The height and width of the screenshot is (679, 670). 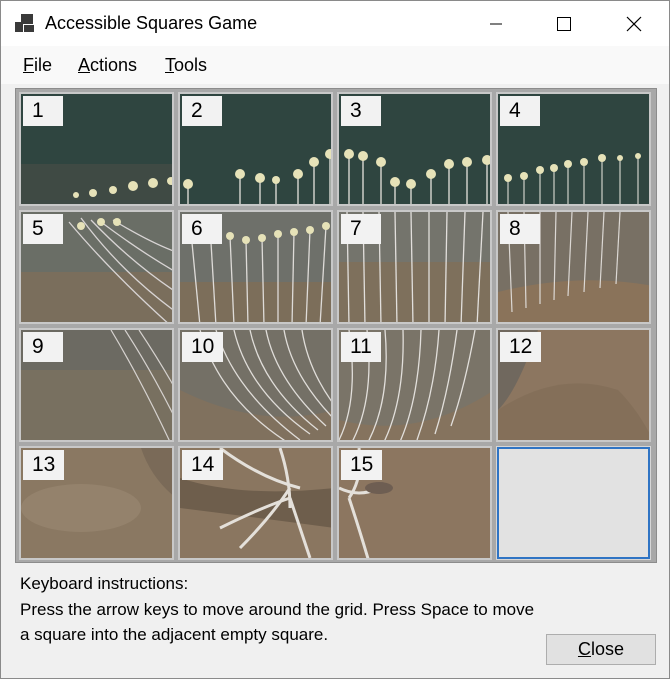 I want to click on puzzle-tile: 4, so click(x=573, y=149).